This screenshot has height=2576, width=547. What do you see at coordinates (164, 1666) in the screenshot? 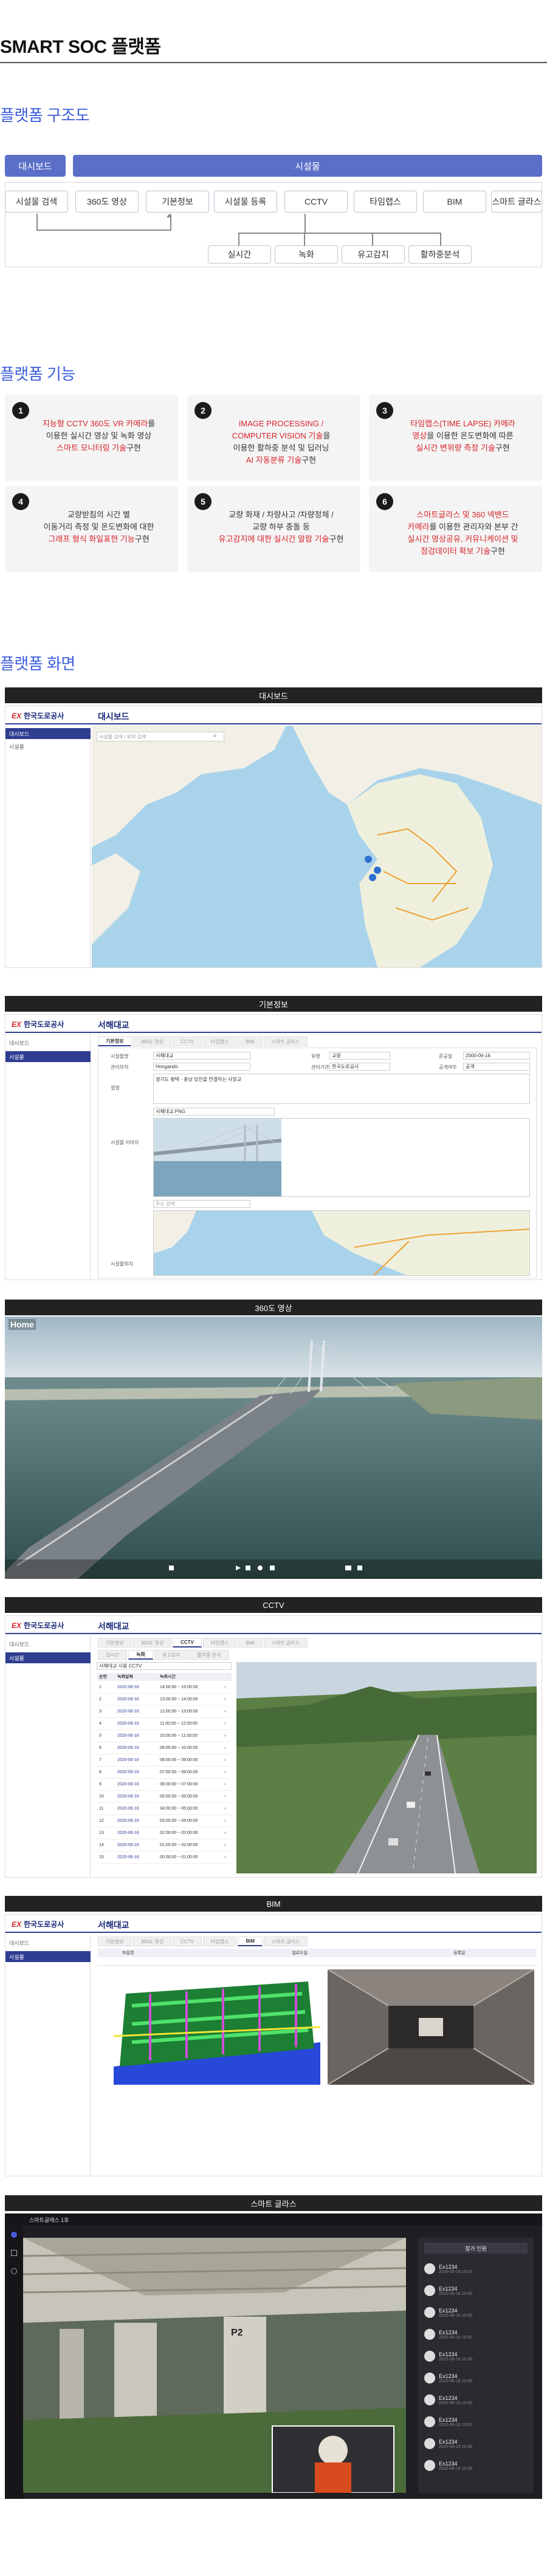
I see `camera-select: 서해대교 사용 CCTV` at bounding box center [164, 1666].